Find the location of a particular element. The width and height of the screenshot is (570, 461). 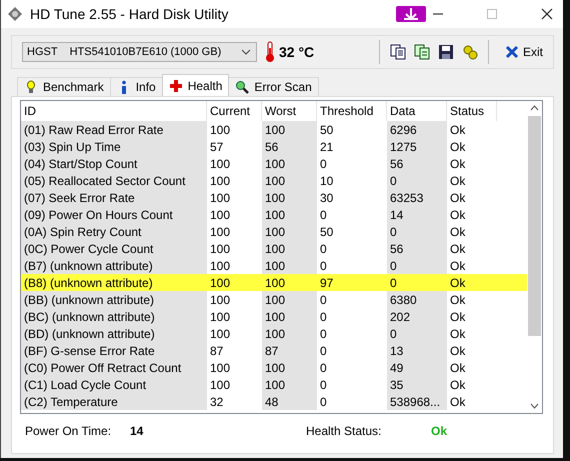

table-cell-text: 21 is located at coordinates (326, 146).